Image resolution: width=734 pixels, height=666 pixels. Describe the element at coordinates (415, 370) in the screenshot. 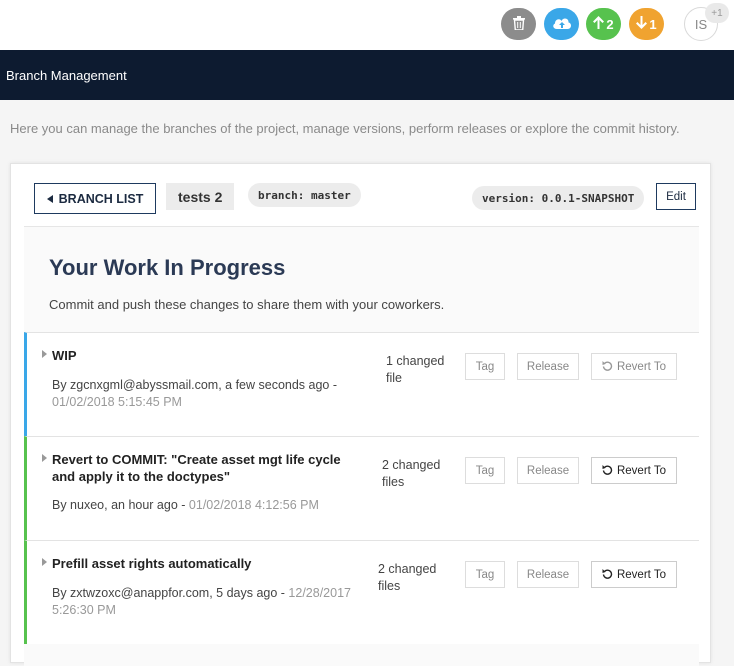

I see `changed-files: 1 changed file` at that location.